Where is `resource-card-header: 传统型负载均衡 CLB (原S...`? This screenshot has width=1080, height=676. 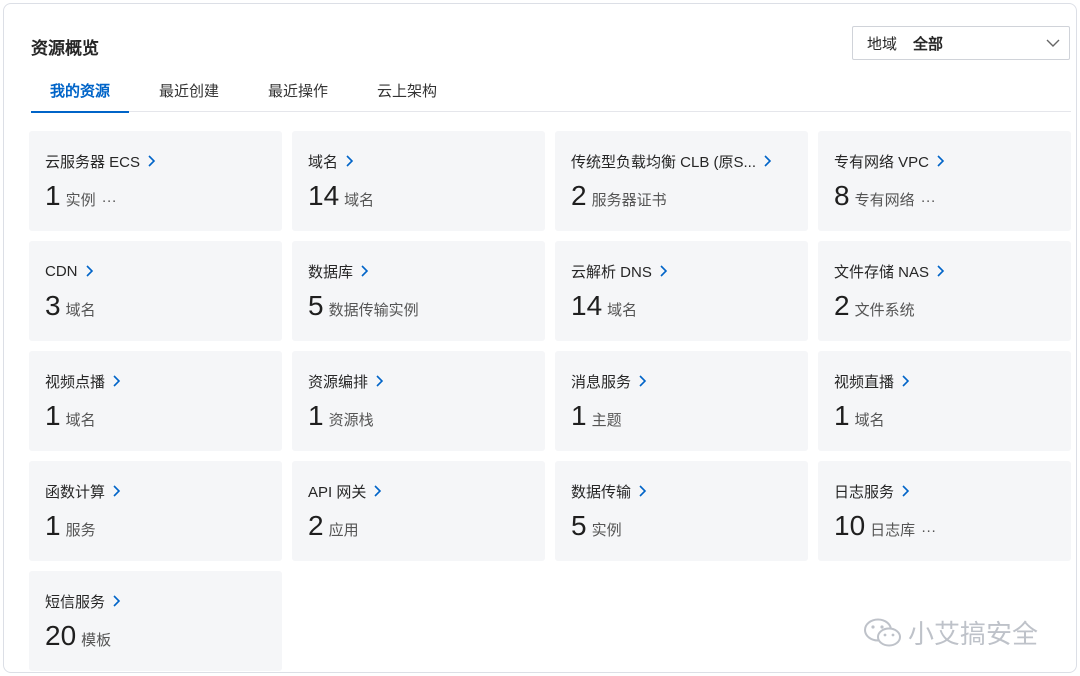
resource-card-header: 传统型负载均衡 CLB (原S... is located at coordinates (681, 161).